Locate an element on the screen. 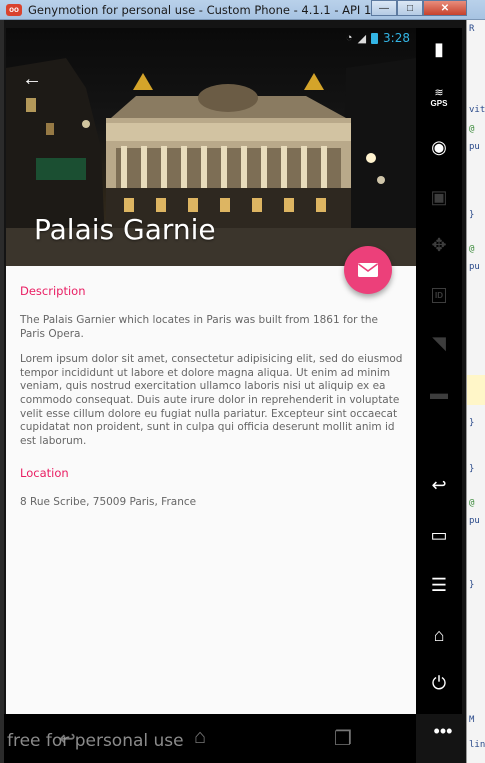 This screenshot has height=763, width=485. genymotion-logo-icon: oo is located at coordinates (14, 9).